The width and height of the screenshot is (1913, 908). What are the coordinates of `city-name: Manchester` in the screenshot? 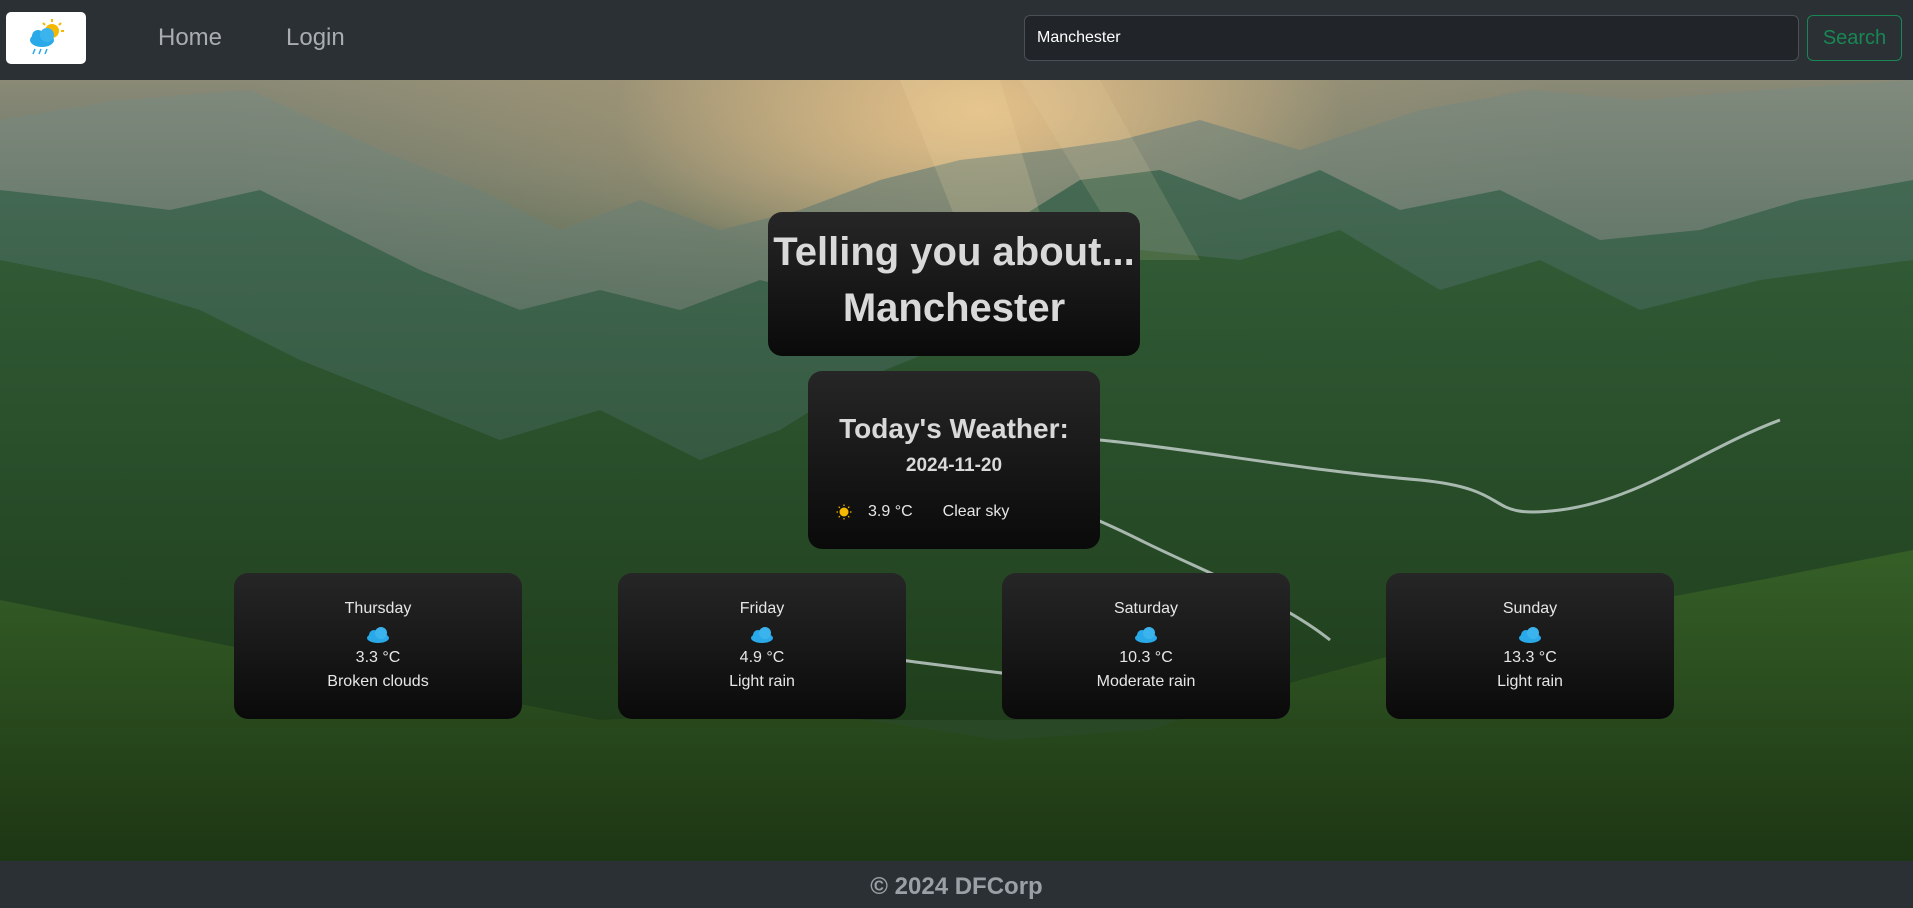 It's located at (954, 308).